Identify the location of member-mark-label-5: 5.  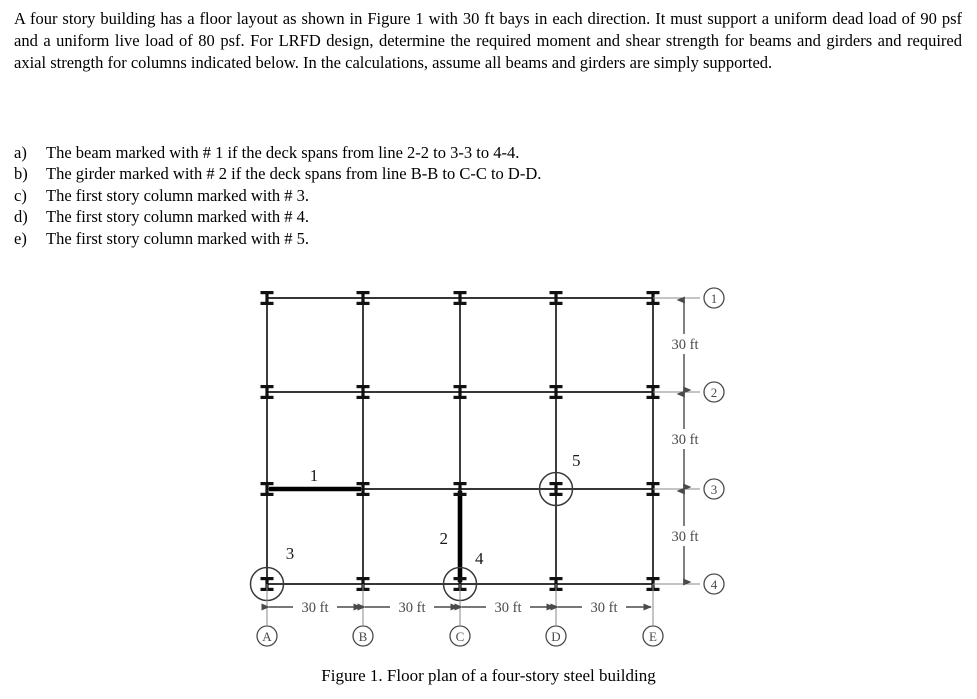
(576, 460).